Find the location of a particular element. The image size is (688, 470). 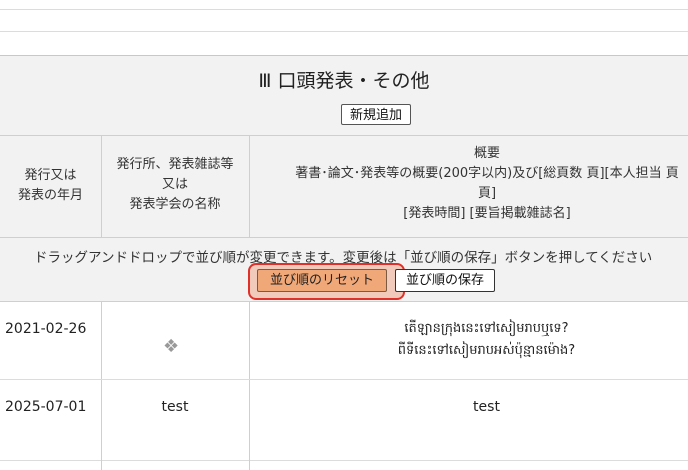

header-line: 著書･論文･発表等の概要(200字以内)及び[総頁数 頁][本人担当 頁 is located at coordinates (487, 173).